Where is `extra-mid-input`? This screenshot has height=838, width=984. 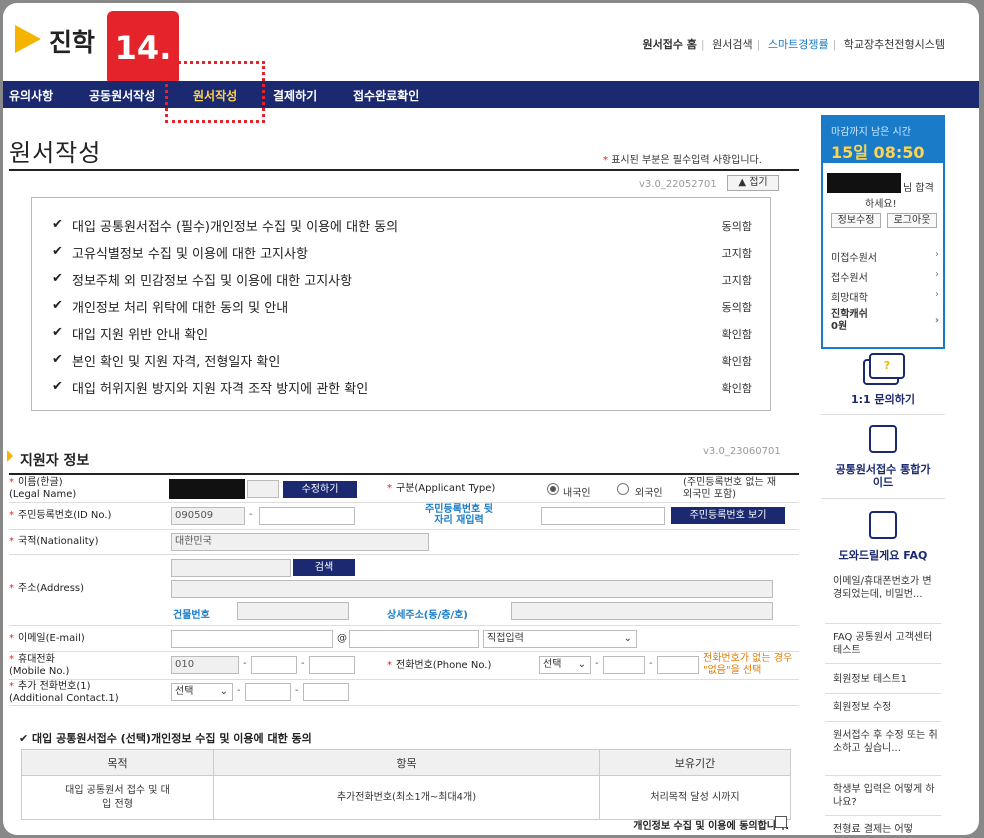 extra-mid-input is located at coordinates (268, 692).